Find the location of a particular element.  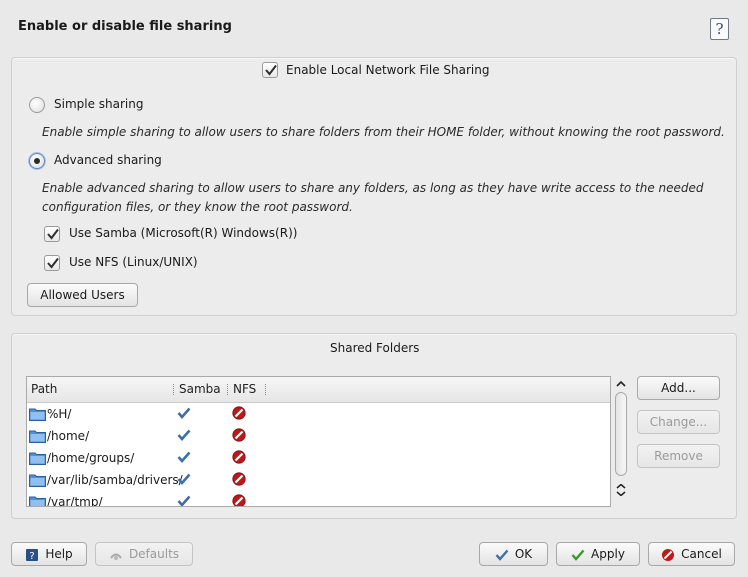

remove-folder-label: Remove is located at coordinates (678, 456).